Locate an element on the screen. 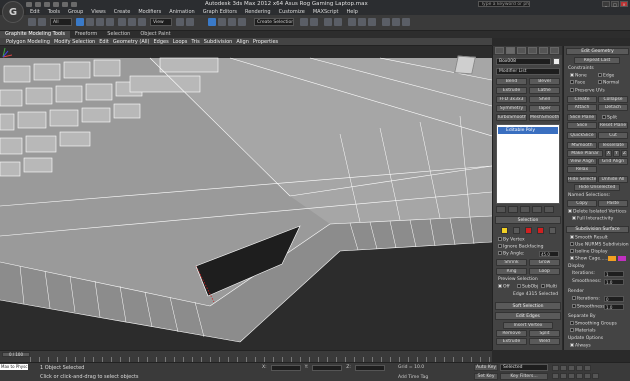 Image resolution: width=630 pixels, height=381 pixels. create-button: Create is located at coordinates (582, 99).